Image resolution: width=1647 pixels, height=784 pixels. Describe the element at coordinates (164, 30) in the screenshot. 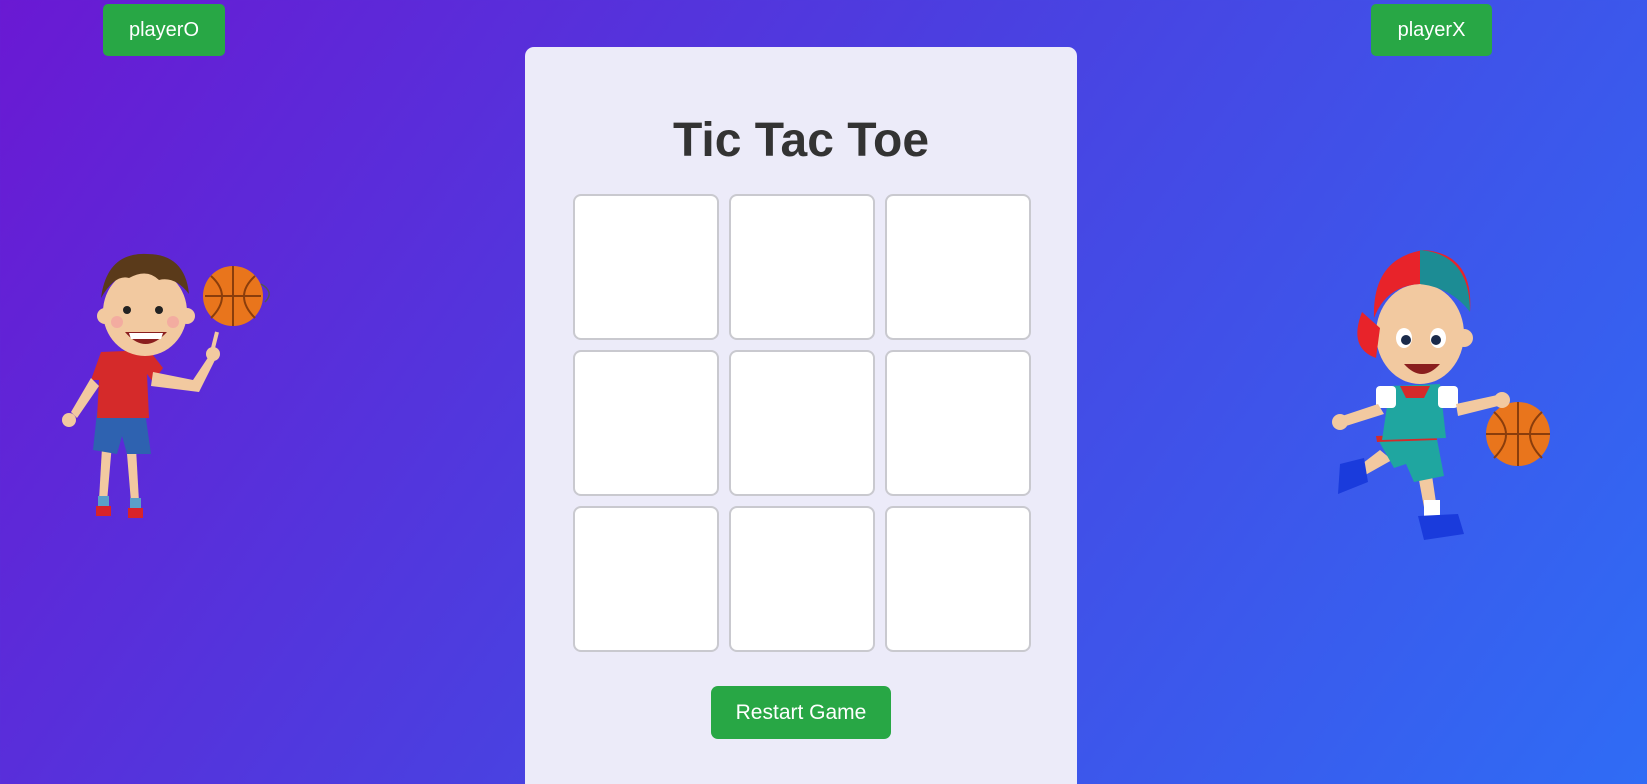

I see `player-o-button: playerO` at that location.